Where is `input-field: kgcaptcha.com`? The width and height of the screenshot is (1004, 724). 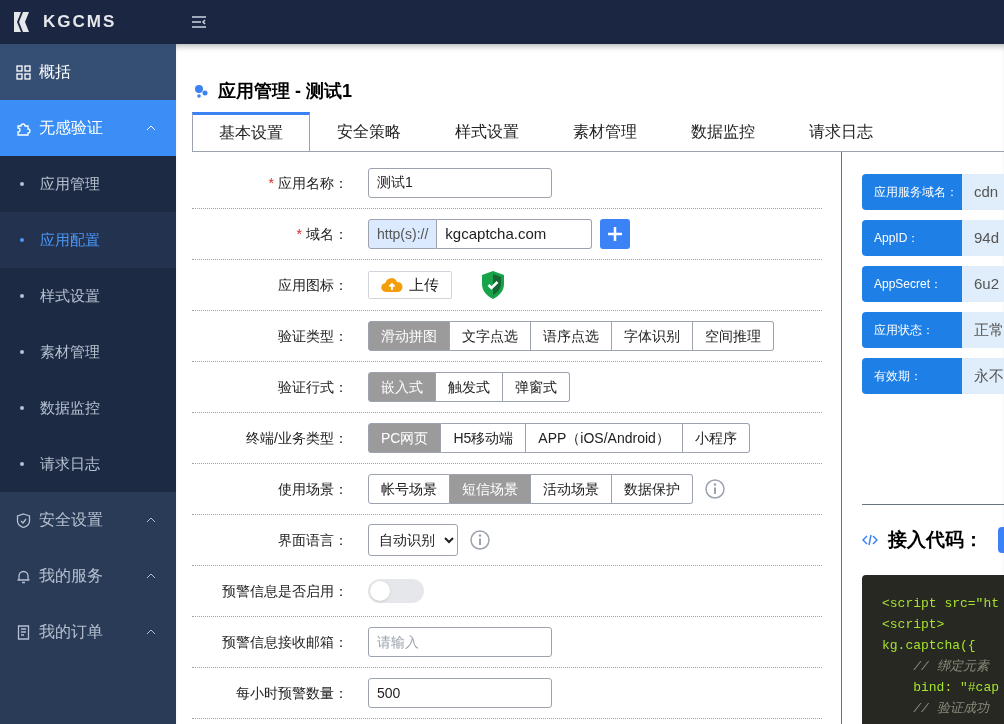
input-field: kgcaptcha.com is located at coordinates (514, 234).